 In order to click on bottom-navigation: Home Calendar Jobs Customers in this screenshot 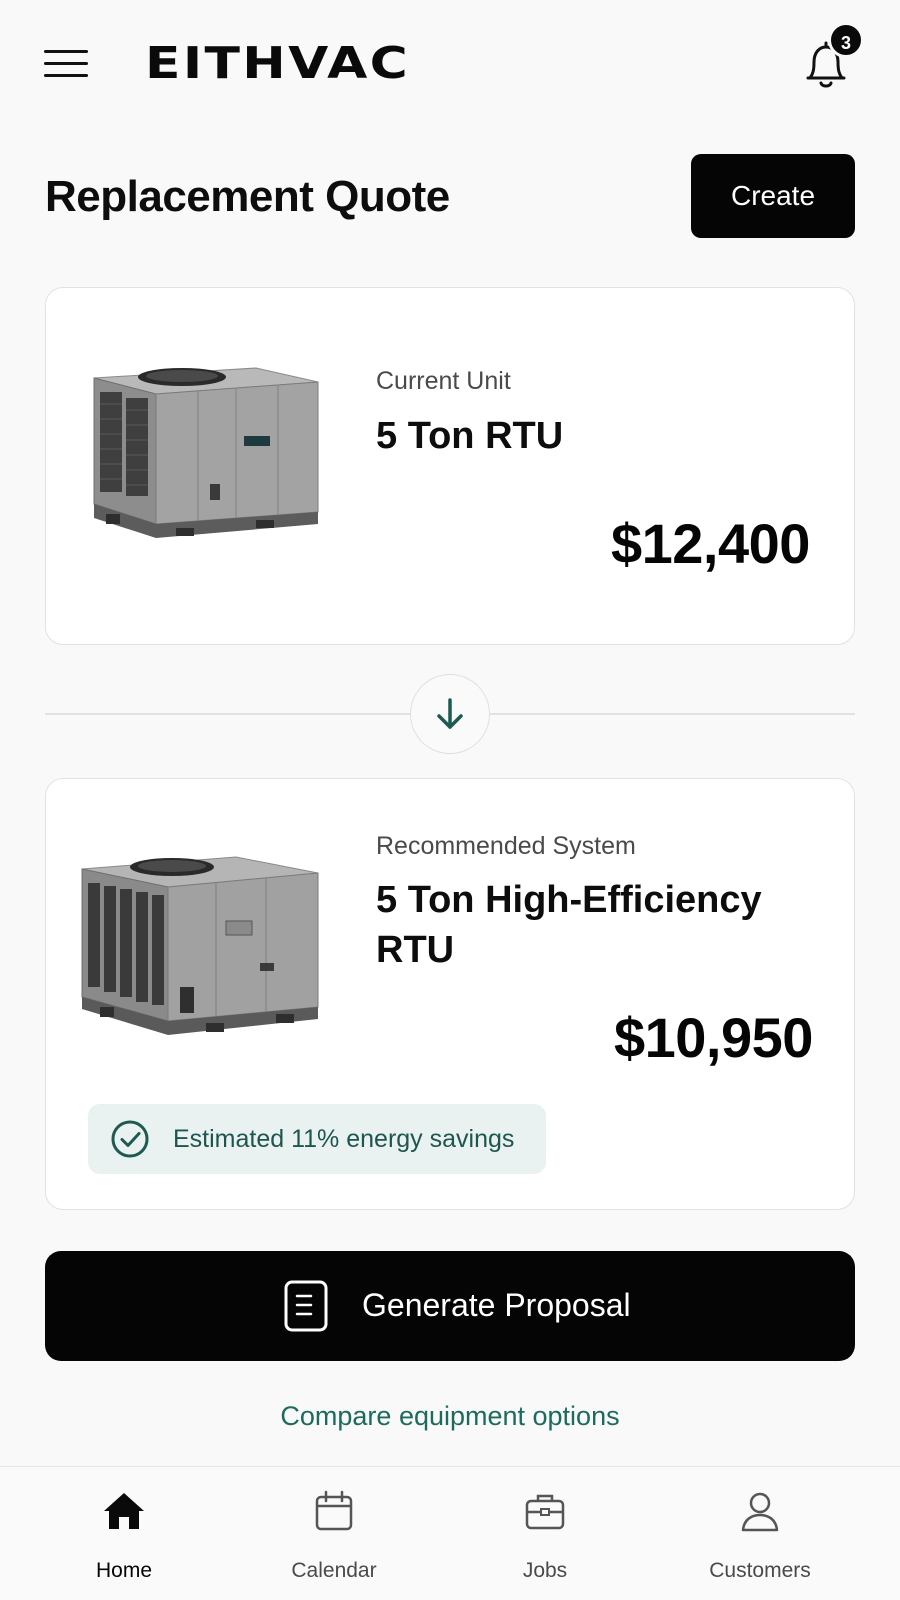, I will do `click(450, 1533)`.